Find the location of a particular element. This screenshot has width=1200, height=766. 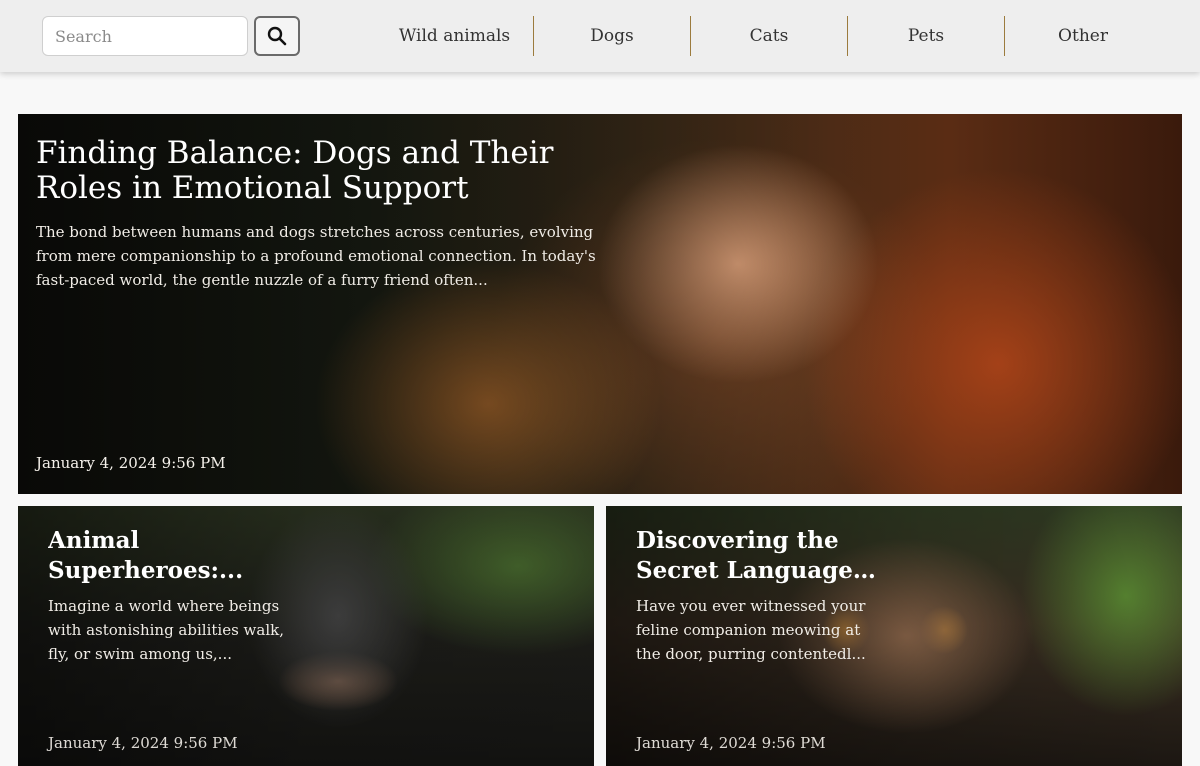

search-icon is located at coordinates (277, 36).